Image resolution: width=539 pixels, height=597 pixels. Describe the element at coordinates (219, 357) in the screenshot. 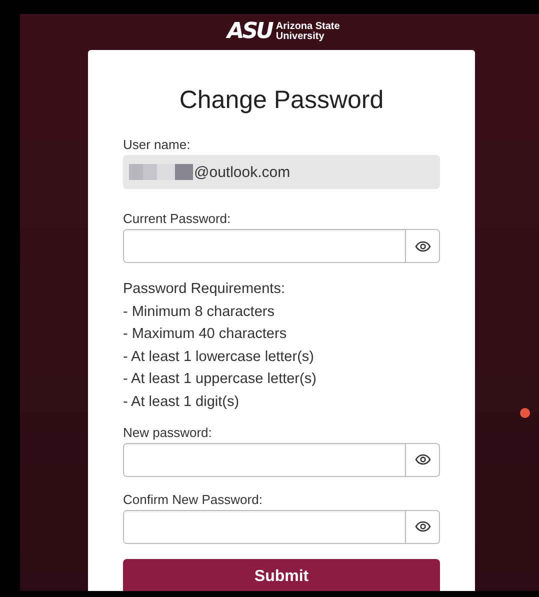

I see `requirement-item: - At least 1 lowercase letter(s)` at that location.